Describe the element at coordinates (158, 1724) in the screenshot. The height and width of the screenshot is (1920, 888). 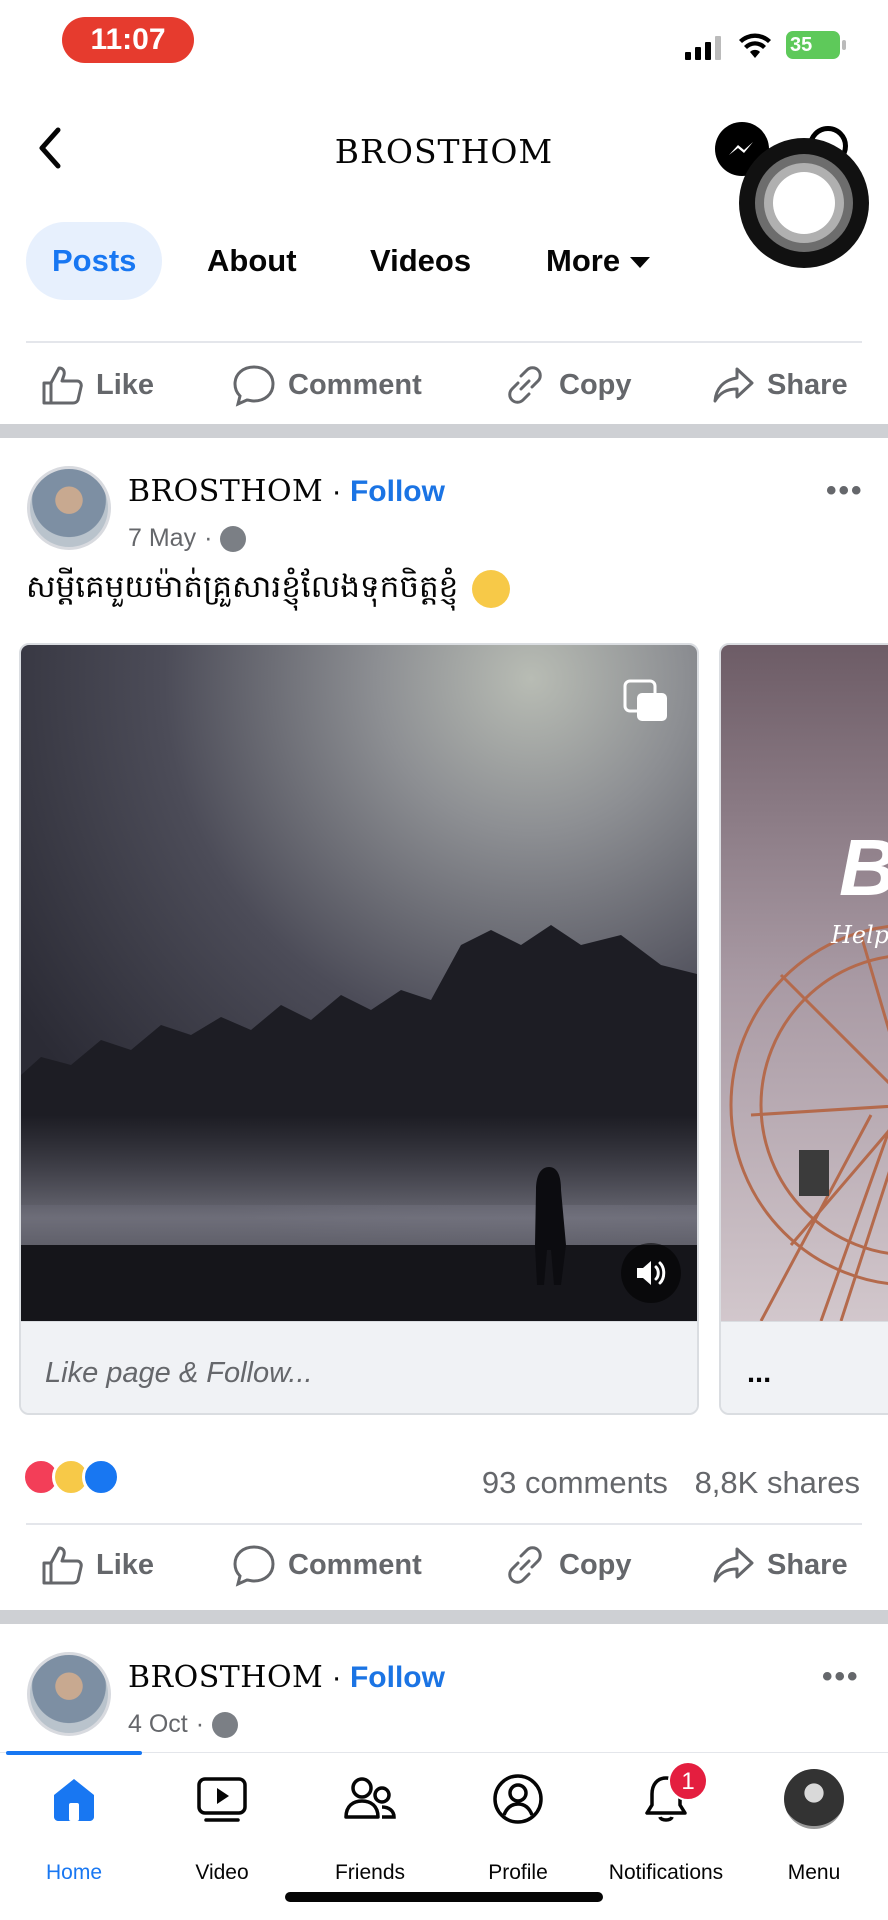
I see `post-date: 4 Oct` at that location.